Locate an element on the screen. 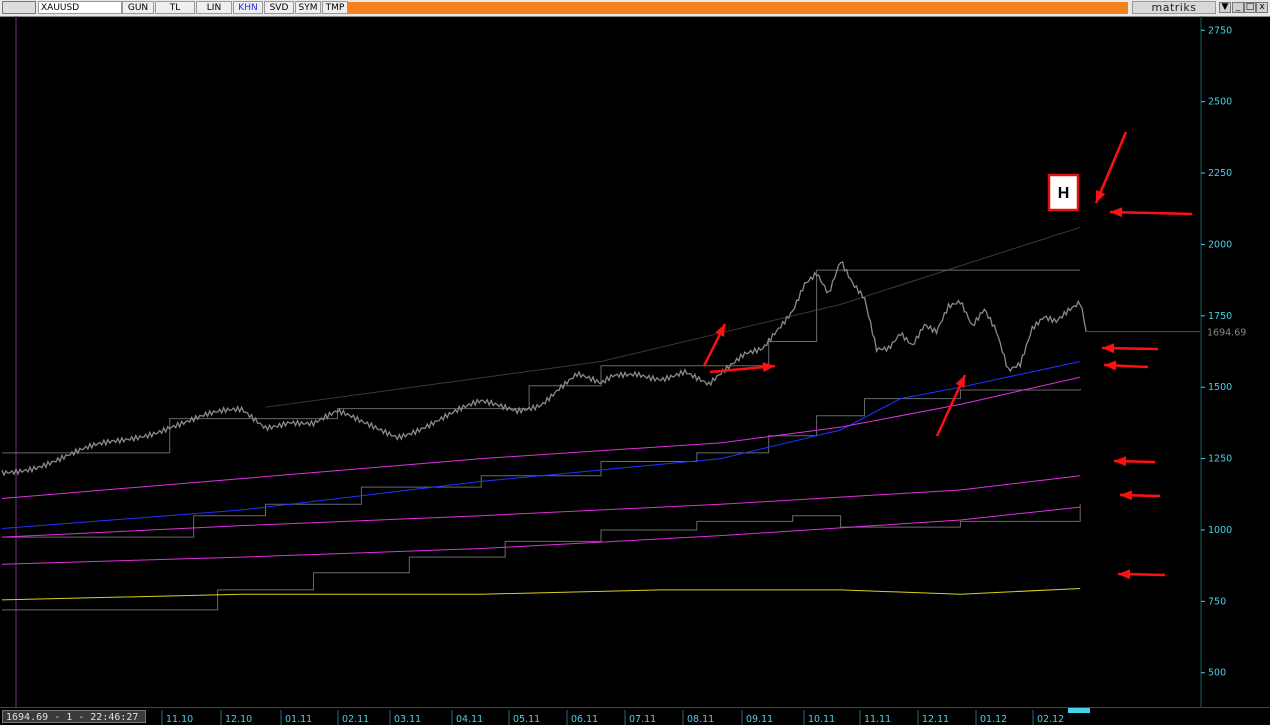 This screenshot has height=725, width=1270. y-tick-label: 2250 is located at coordinates (1220, 173).